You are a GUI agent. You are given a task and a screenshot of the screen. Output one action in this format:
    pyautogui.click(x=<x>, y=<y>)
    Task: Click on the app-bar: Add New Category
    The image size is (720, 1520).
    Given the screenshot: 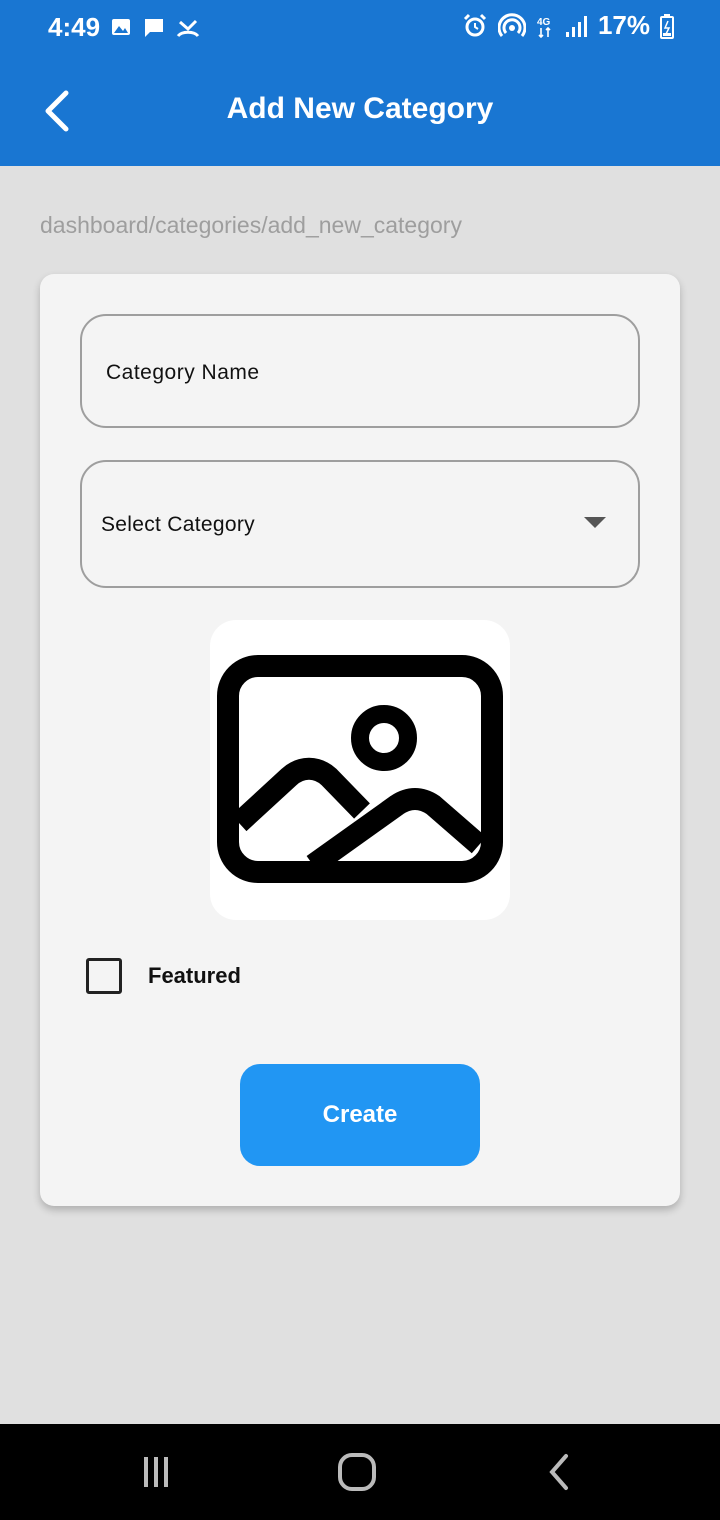 What is the action you would take?
    pyautogui.click(x=360, y=111)
    